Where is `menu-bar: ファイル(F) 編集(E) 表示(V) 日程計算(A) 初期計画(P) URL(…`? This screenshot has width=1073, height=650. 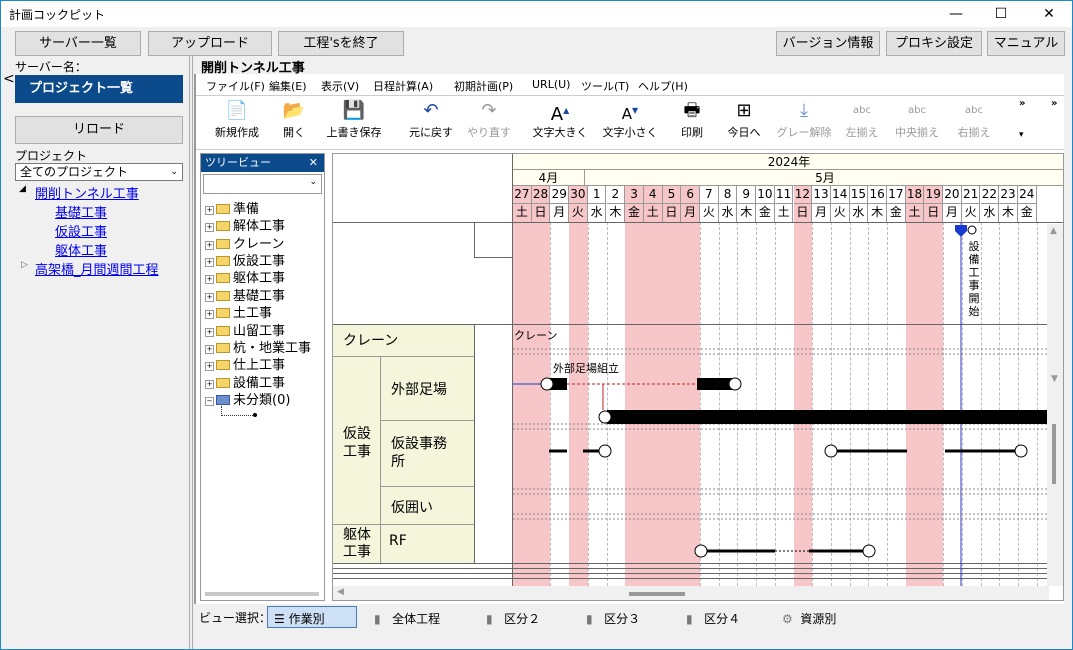
menu-bar: ファイル(F) 編集(E) 表示(V) 日程計算(A) 初期計画(P) URL(… is located at coordinates (630, 85).